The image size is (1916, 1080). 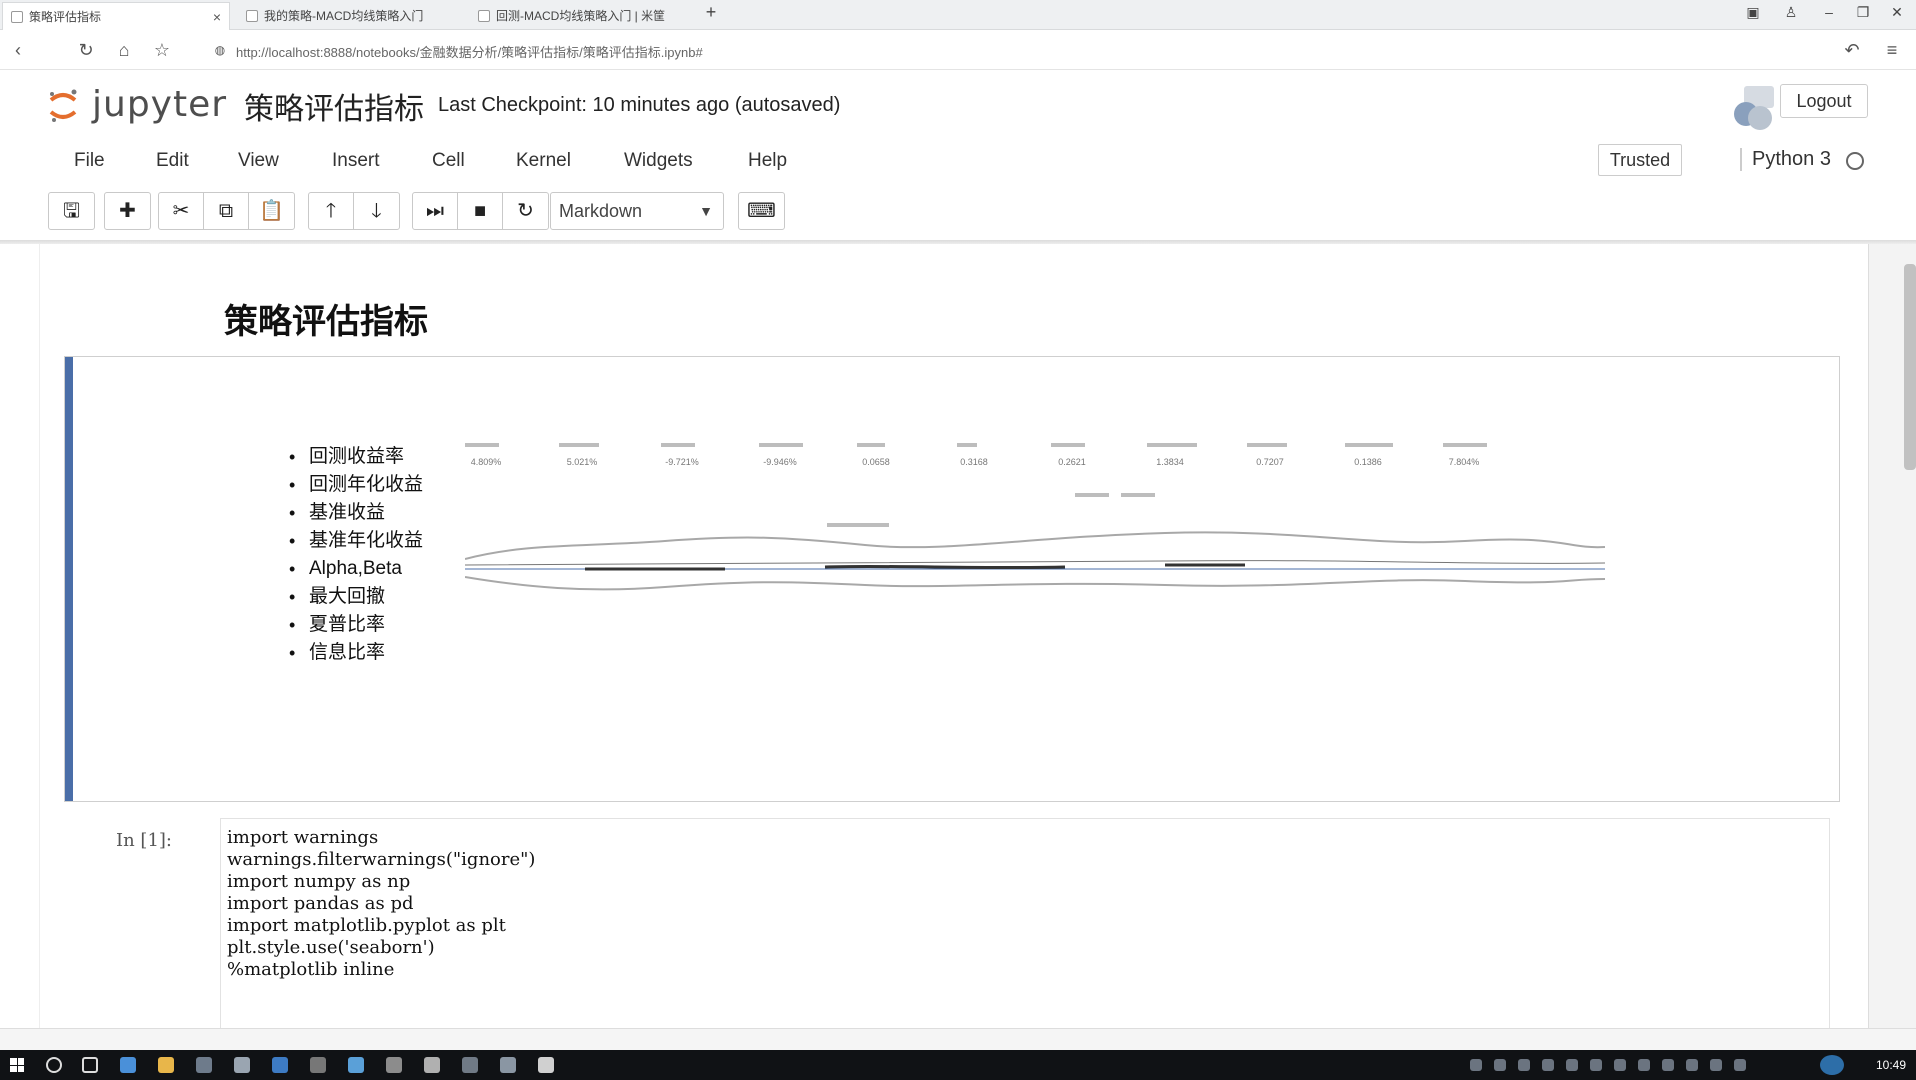 What do you see at coordinates (376, 211) in the screenshot?
I see `arrow-down-icon: 🡓` at bounding box center [376, 211].